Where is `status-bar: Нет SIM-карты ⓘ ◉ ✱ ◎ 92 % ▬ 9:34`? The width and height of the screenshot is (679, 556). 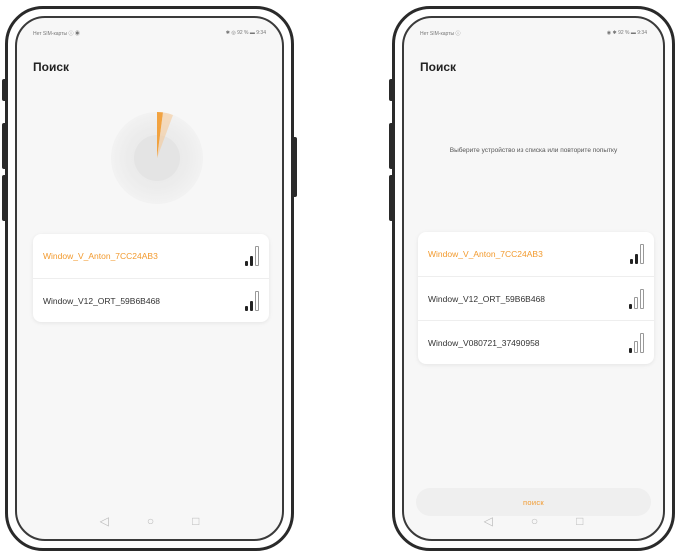 status-bar: Нет SIM-карты ⓘ ◉ ✱ ◎ 92 % ▬ 9:34 is located at coordinates (149, 33).